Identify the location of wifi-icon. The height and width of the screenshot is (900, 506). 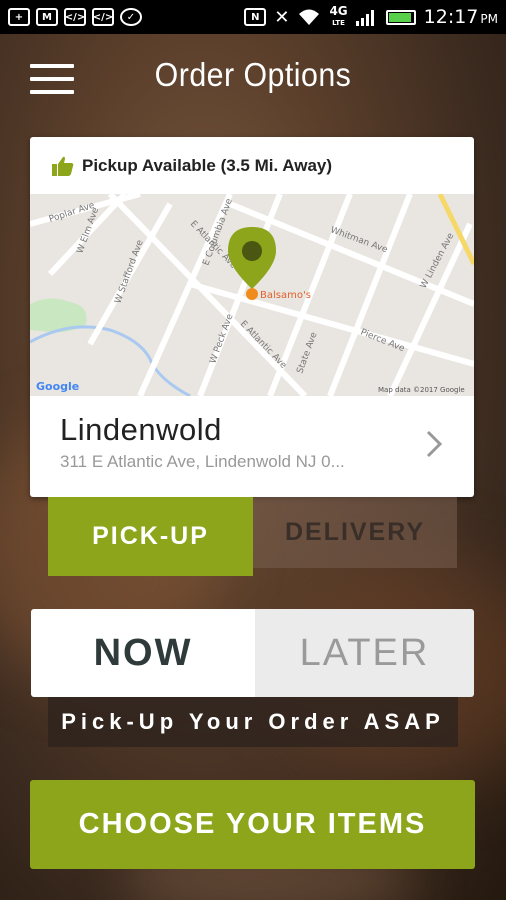
(309, 17).